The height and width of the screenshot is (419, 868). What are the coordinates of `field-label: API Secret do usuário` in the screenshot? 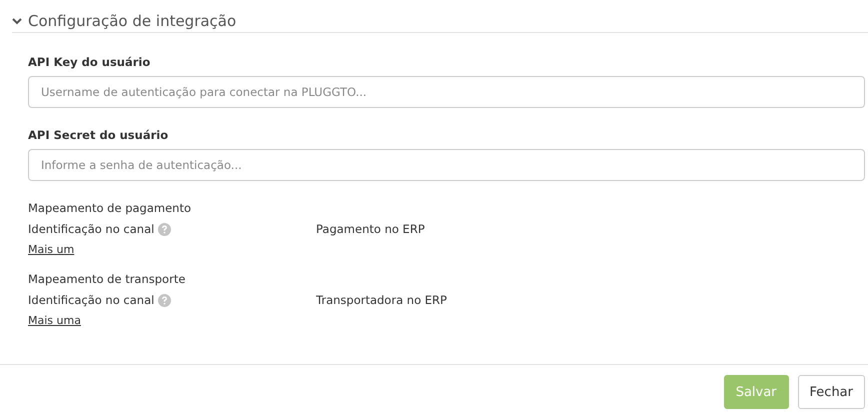 It's located at (99, 135).